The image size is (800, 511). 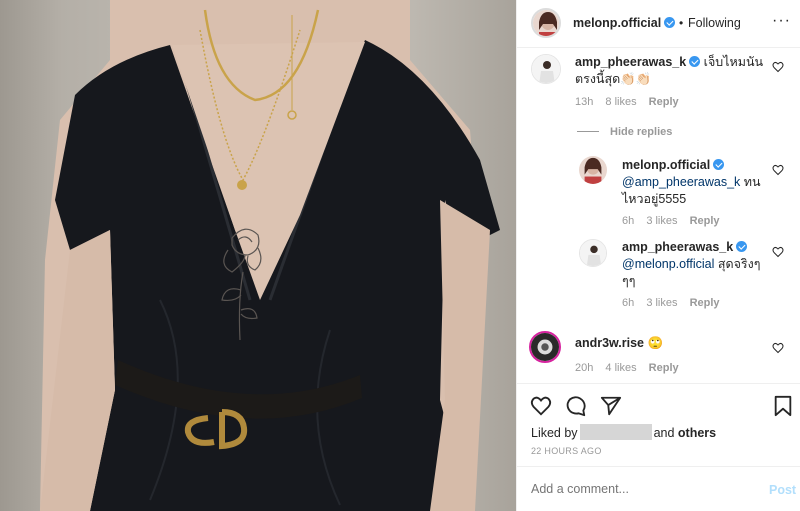 What do you see at coordinates (588, 131) in the screenshot?
I see `hide-replies-line` at bounding box center [588, 131].